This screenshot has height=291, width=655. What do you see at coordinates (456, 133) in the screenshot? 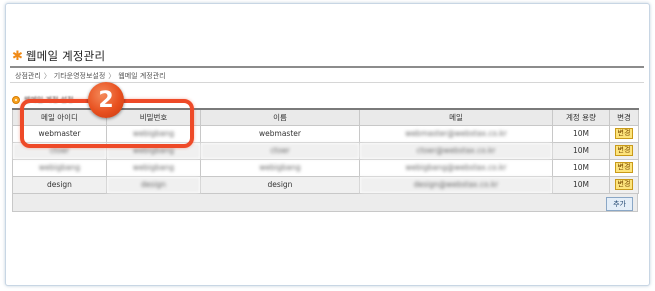
I see `cell-email: webmaster@webstax.co.kr` at bounding box center [456, 133].